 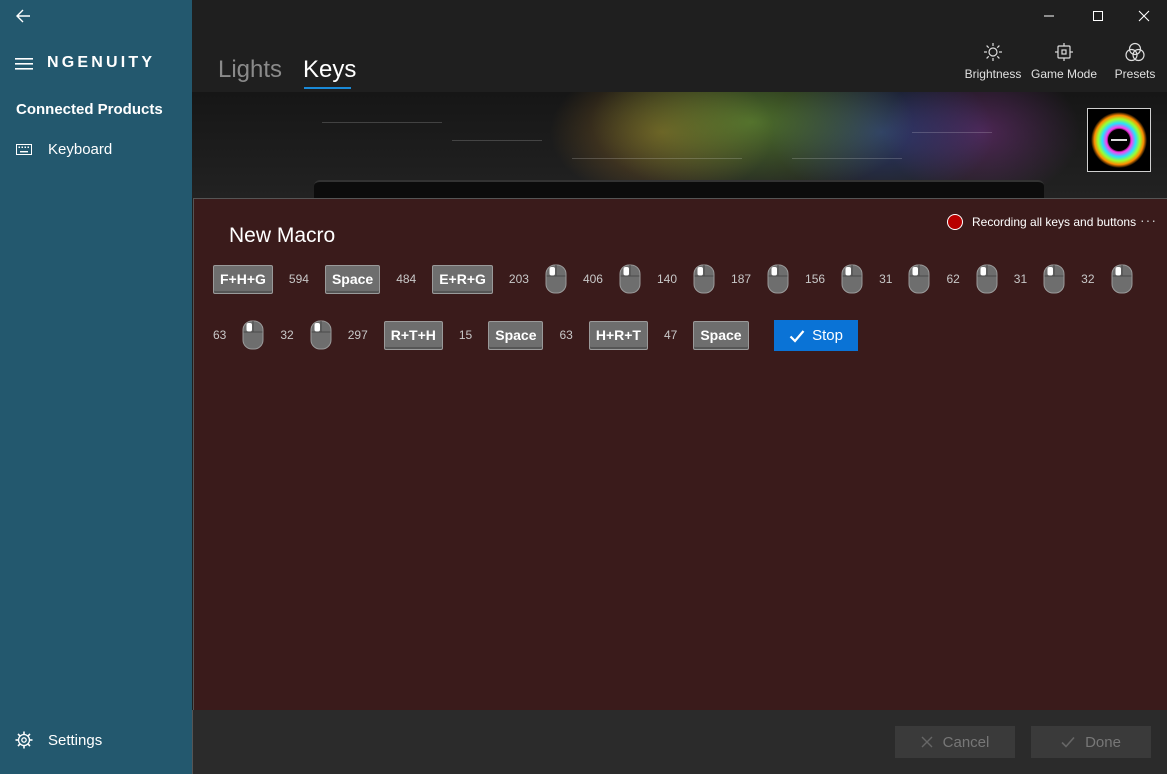 I want to click on done-label: Done, so click(x=1103, y=742).